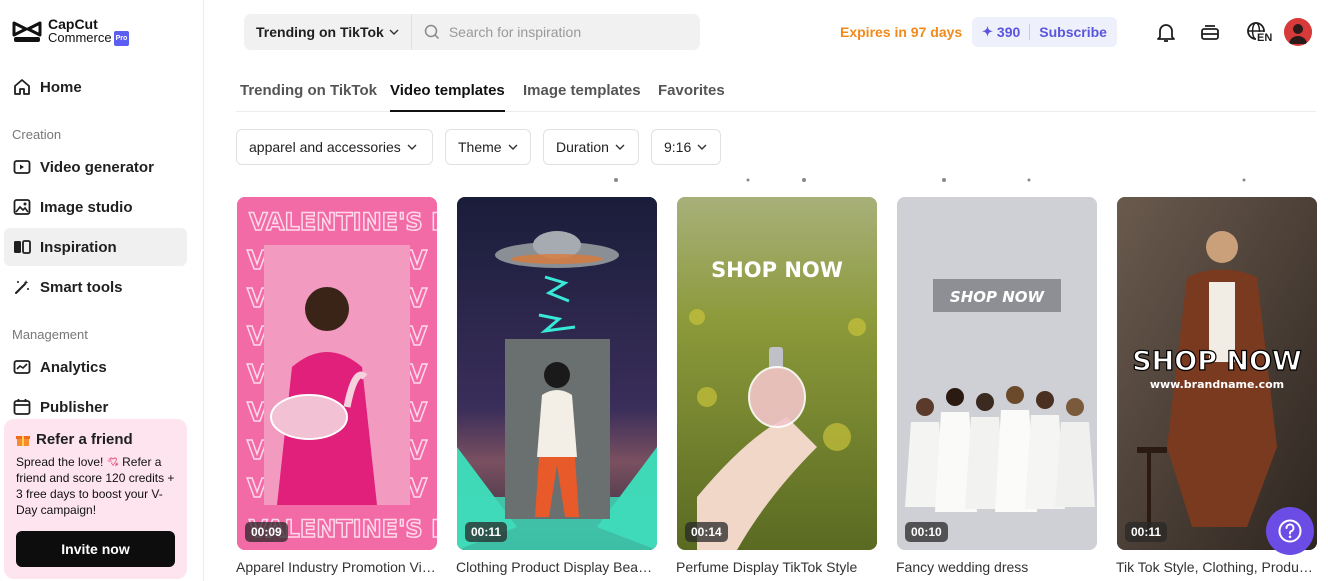 This screenshot has width=1328, height=581. I want to click on filter-duration: Duration, so click(591, 147).